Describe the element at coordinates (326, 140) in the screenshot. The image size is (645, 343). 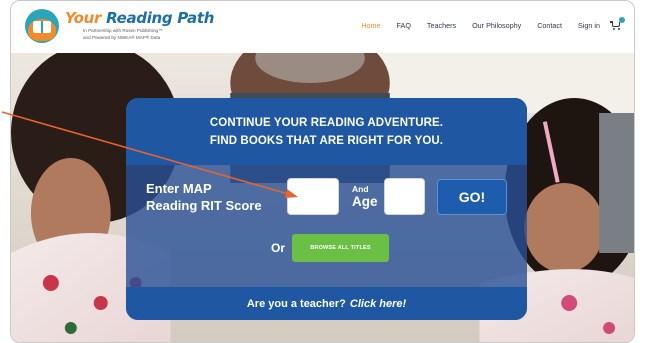
I see `card-heading-line2: FIND BOOKS THAT ARE RIGHT FOR YOU.` at that location.